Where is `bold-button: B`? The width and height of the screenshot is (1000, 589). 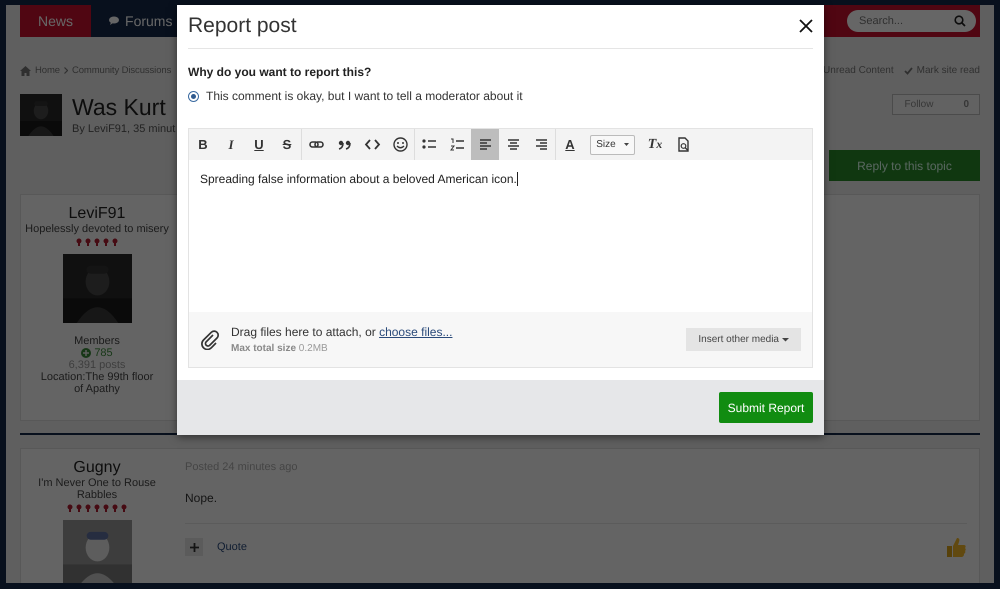
bold-button: B is located at coordinates (203, 144).